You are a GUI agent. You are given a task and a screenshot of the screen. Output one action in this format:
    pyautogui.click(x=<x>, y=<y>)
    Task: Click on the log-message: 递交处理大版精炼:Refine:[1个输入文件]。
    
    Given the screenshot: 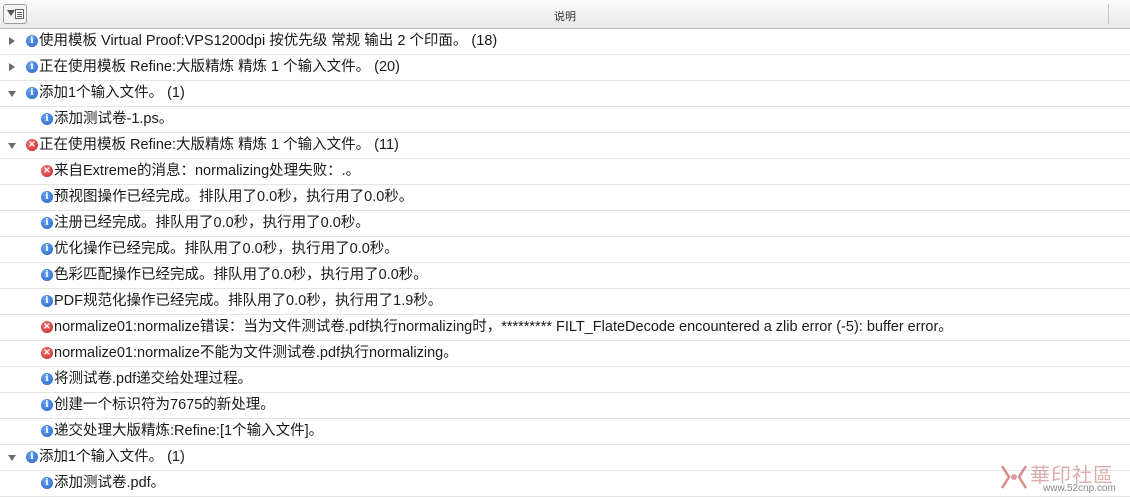 What is the action you would take?
    pyautogui.click(x=189, y=431)
    